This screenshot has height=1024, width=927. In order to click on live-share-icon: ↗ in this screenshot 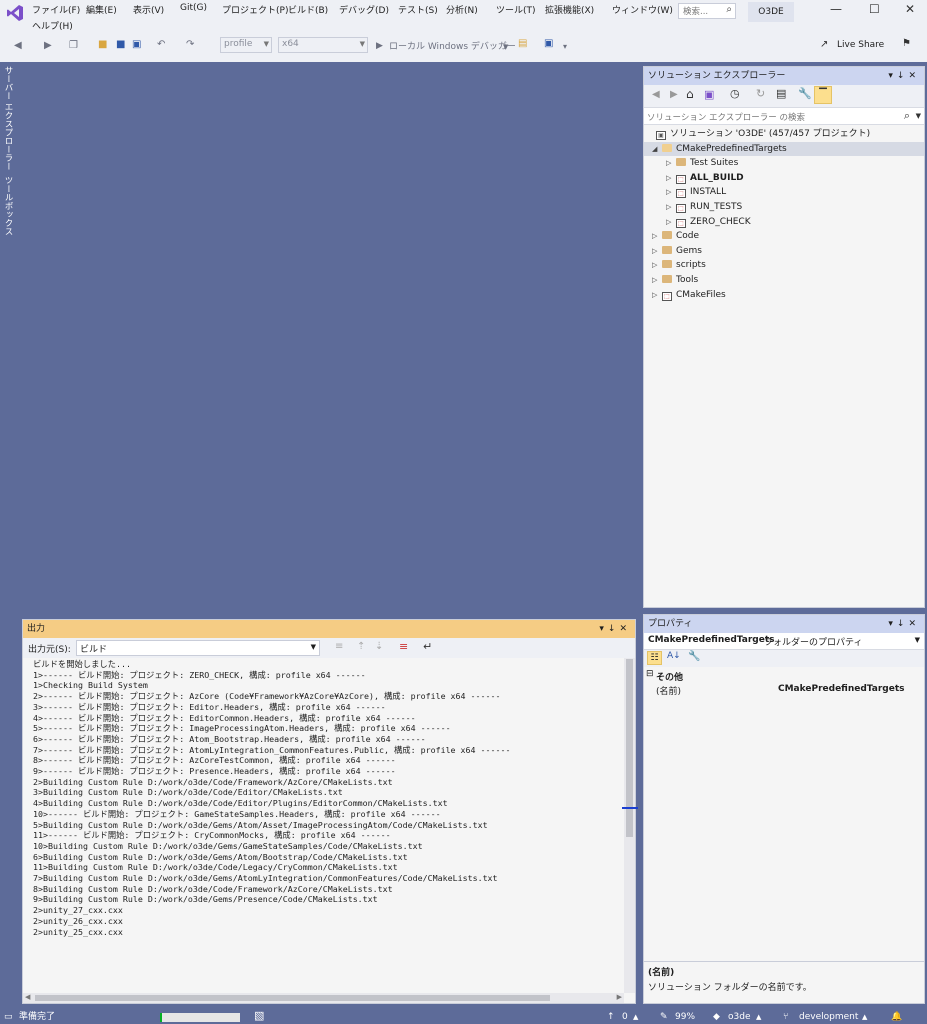, I will do `click(824, 45)`.